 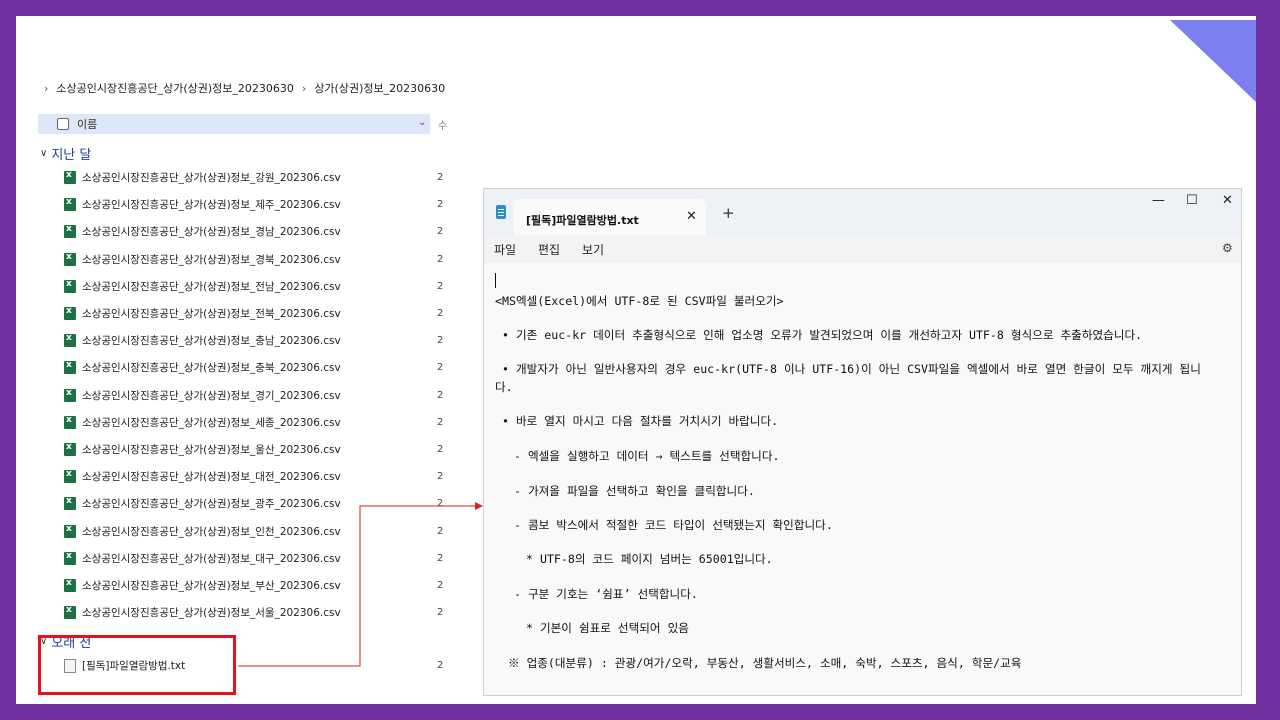 What do you see at coordinates (549, 249) in the screenshot?
I see `menu-edit: 편집` at bounding box center [549, 249].